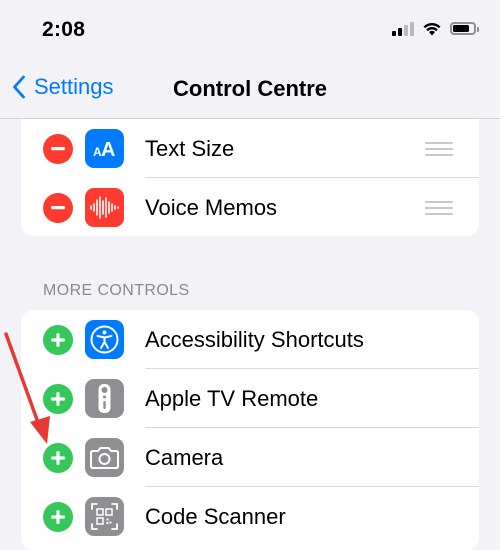  What do you see at coordinates (403, 28) in the screenshot?
I see `cellular-signal-icon` at bounding box center [403, 28].